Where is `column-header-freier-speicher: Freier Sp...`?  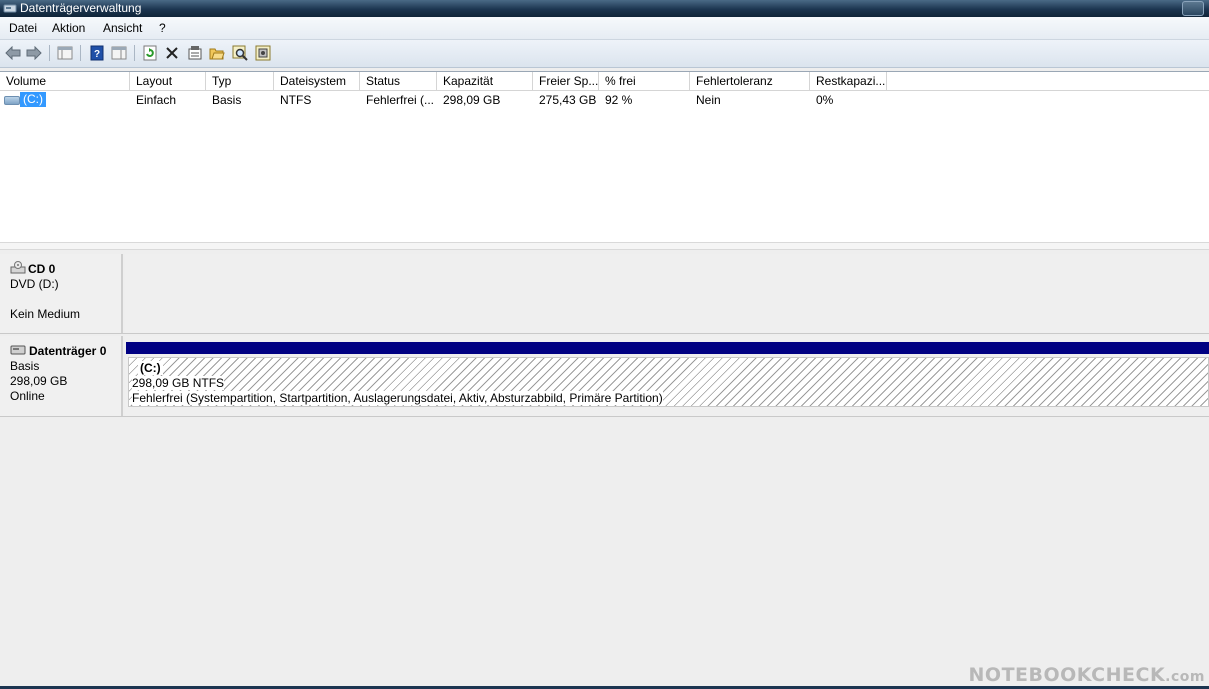 column-header-freier-speicher: Freier Sp... is located at coordinates (566, 81).